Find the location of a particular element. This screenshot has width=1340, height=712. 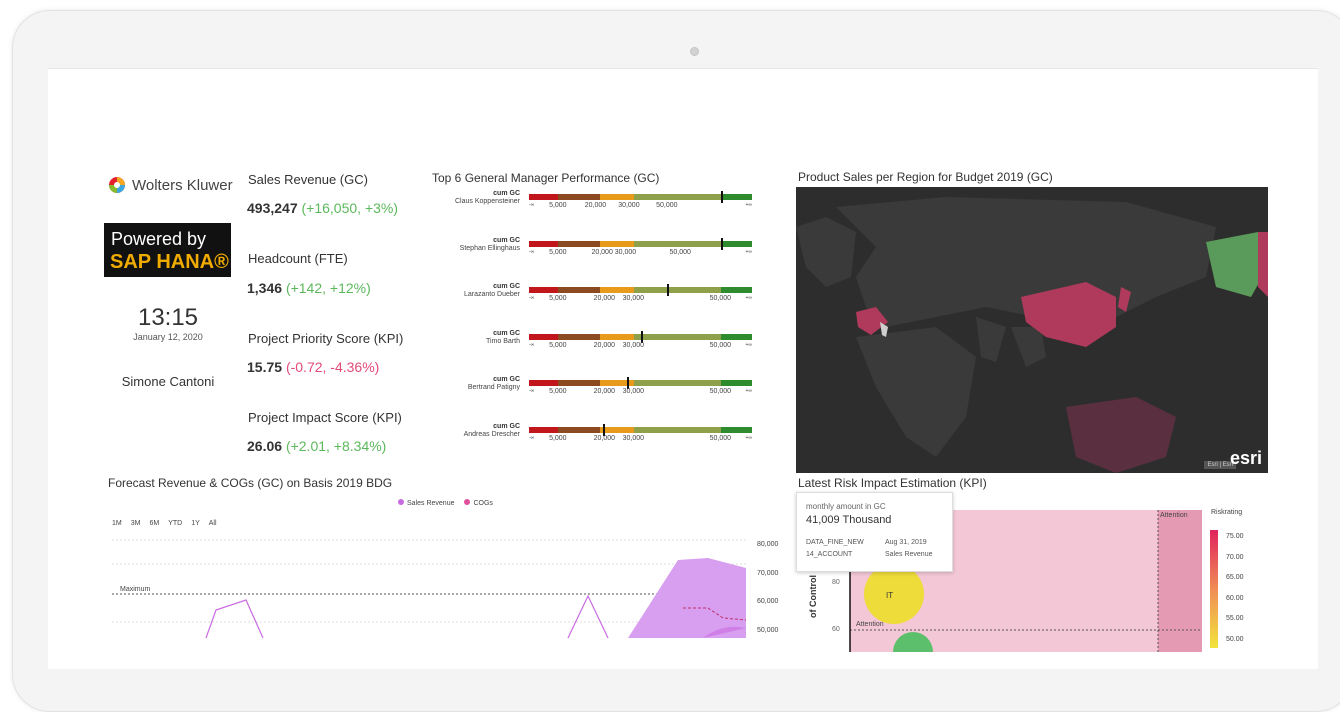

world-map is located at coordinates (1032, 330).